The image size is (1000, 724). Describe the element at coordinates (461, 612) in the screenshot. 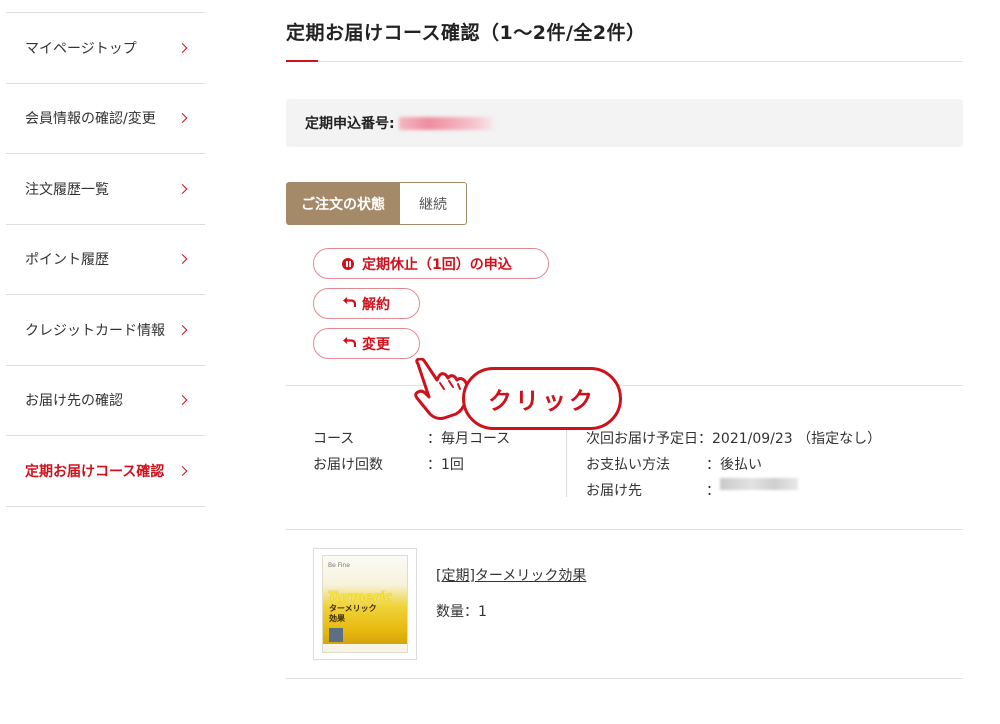

I see `product-quantity: 数量：1` at that location.